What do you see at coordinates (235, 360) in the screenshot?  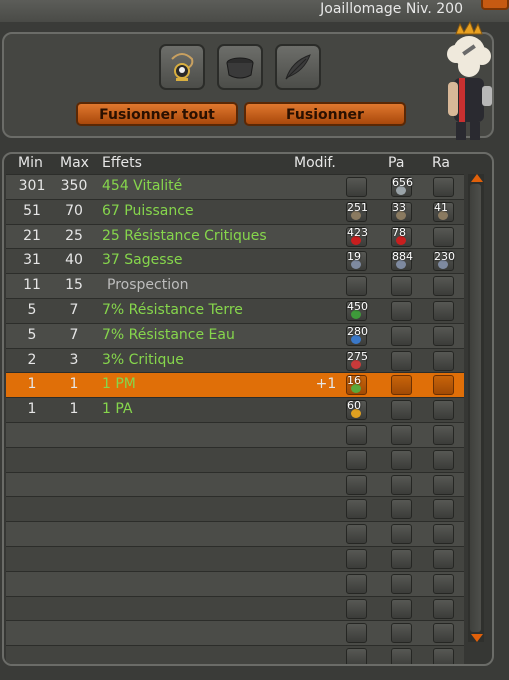 I see `table-row: 2 3 3% Critique 275` at bounding box center [235, 360].